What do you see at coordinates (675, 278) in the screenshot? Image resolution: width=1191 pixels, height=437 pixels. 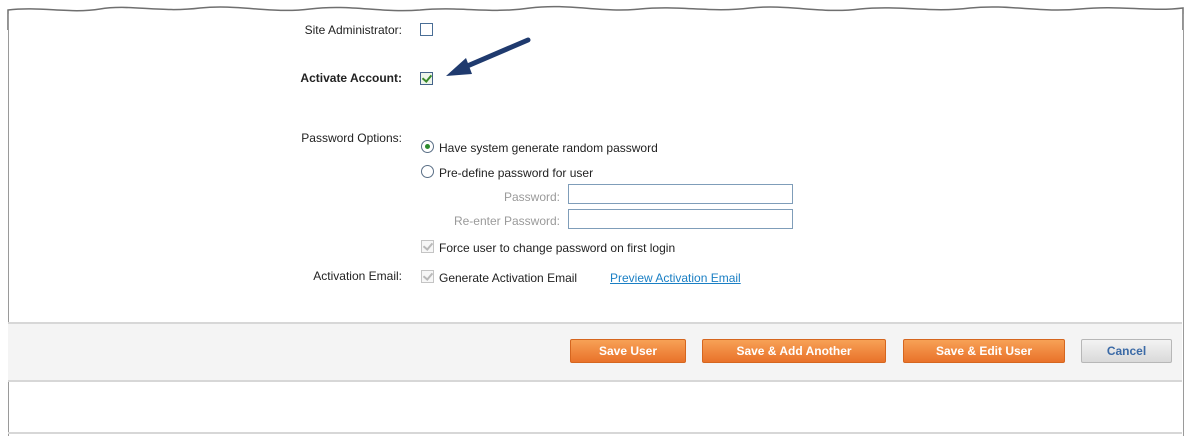 I see `preview-activation-email-link: Preview Activation Email` at bounding box center [675, 278].